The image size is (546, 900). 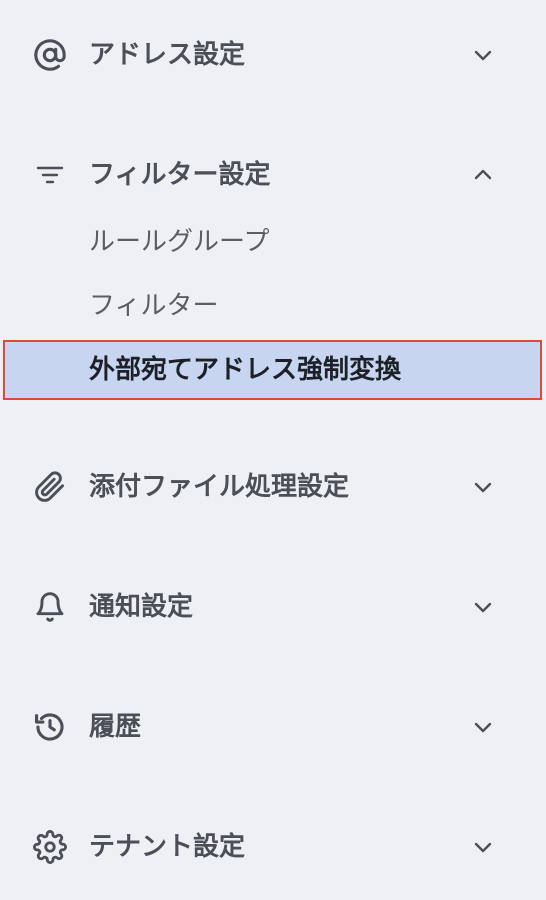 What do you see at coordinates (167, 847) in the screenshot?
I see `section-label: テナント設定` at bounding box center [167, 847].